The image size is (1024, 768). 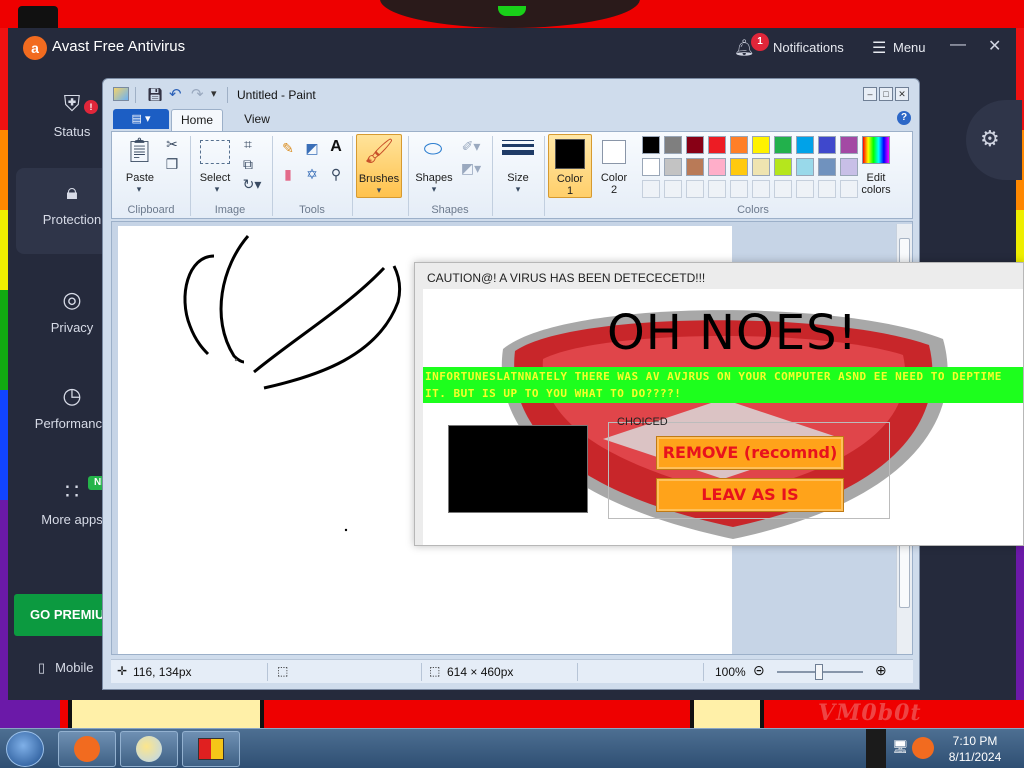 I want to click on shapes-button: Shapes, so click(x=434, y=178).